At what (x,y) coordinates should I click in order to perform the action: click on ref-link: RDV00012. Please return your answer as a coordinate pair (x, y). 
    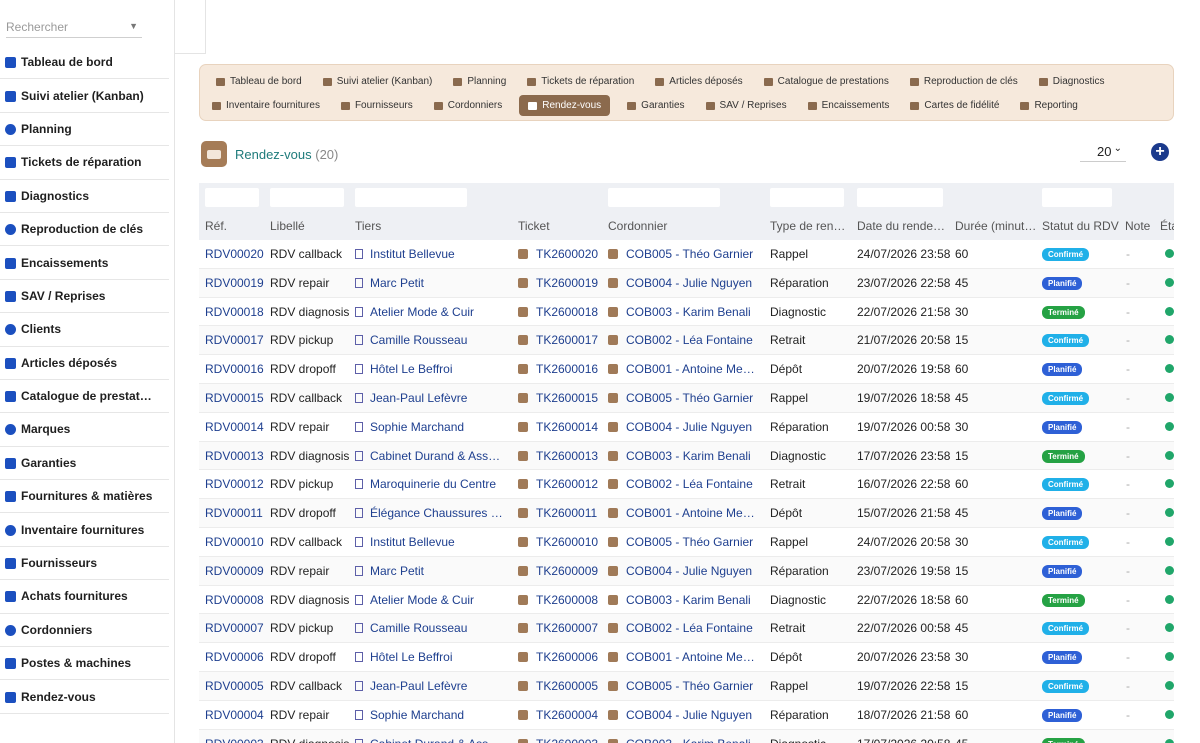
    Looking at the image, I should click on (236, 484).